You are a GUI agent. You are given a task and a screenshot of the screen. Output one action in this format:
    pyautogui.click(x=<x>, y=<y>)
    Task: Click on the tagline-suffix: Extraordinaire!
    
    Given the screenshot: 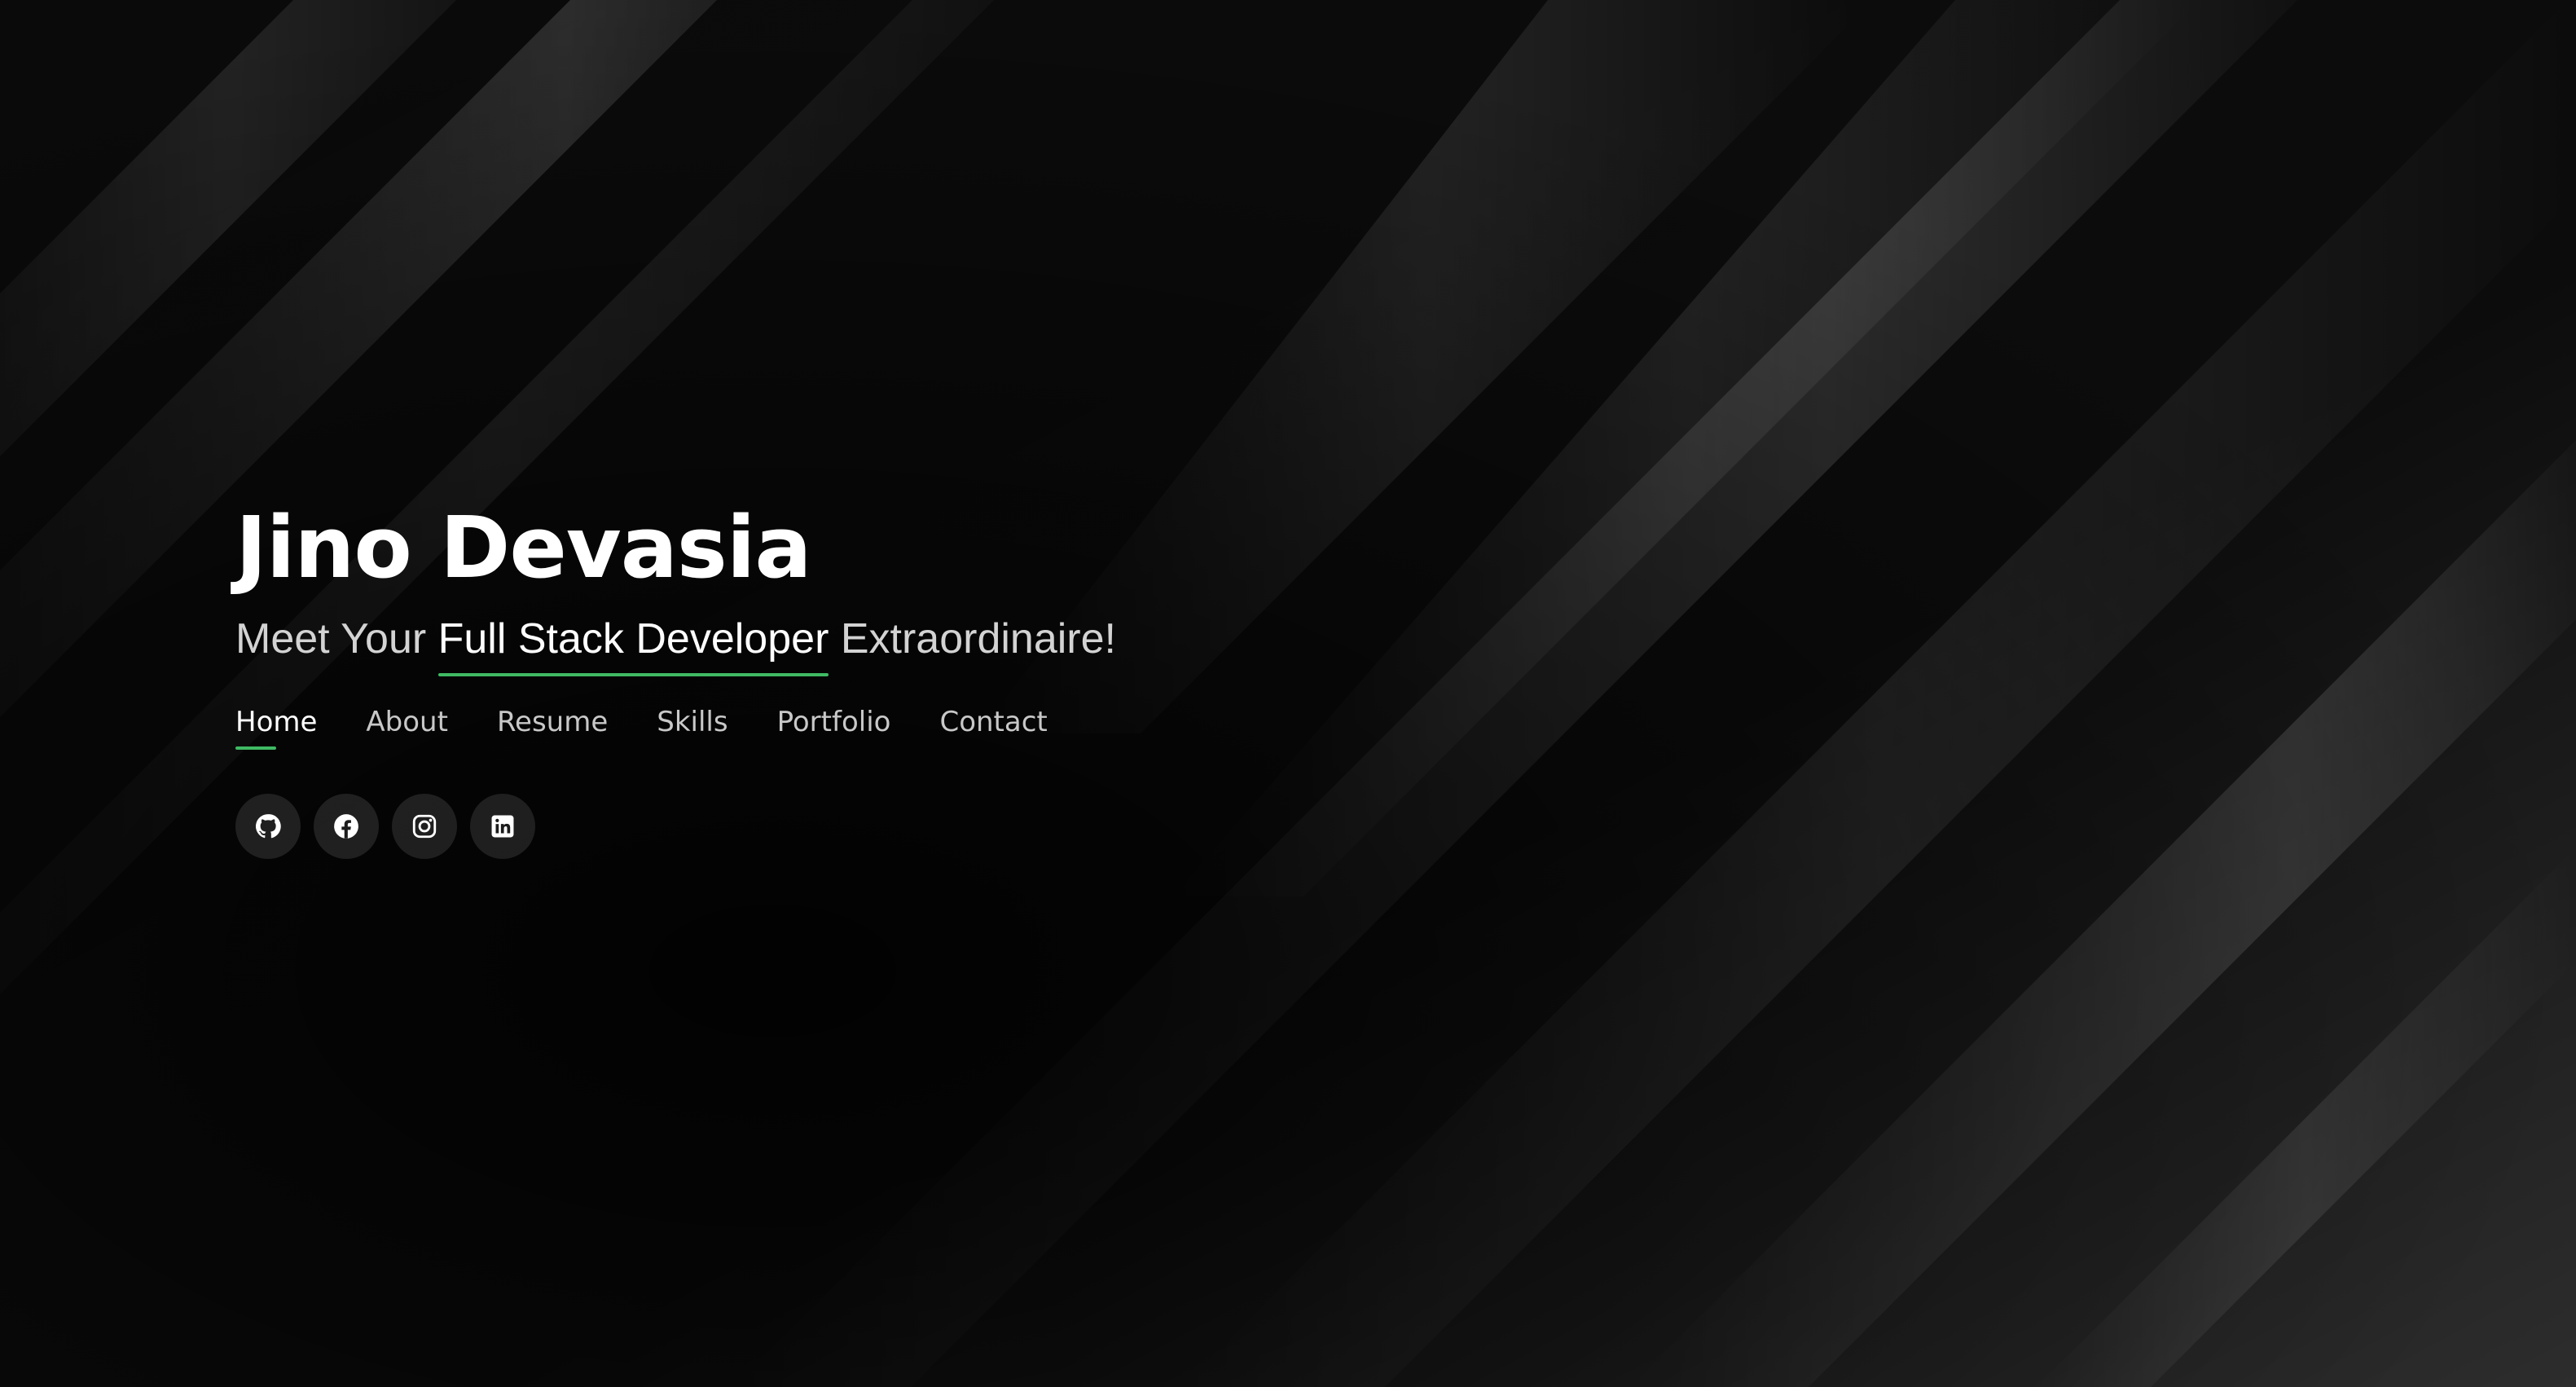 What is the action you would take?
    pyautogui.click(x=972, y=639)
    